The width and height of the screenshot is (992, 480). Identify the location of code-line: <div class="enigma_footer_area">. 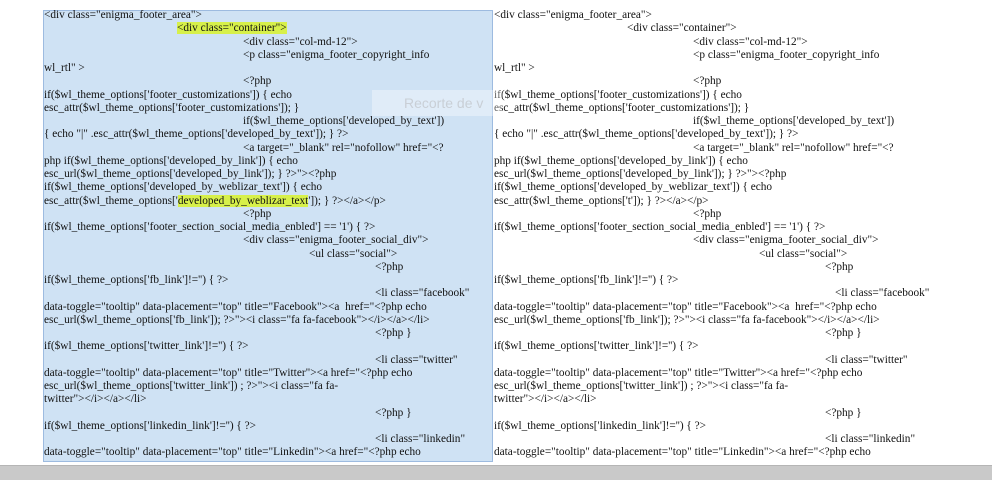
(269, 15).